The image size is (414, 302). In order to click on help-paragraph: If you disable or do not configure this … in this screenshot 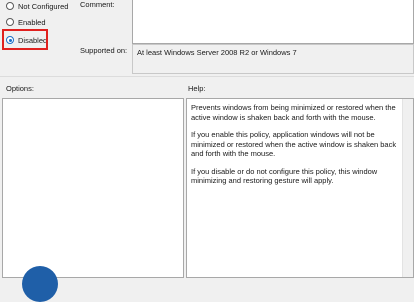, I will do `click(284, 176)`.